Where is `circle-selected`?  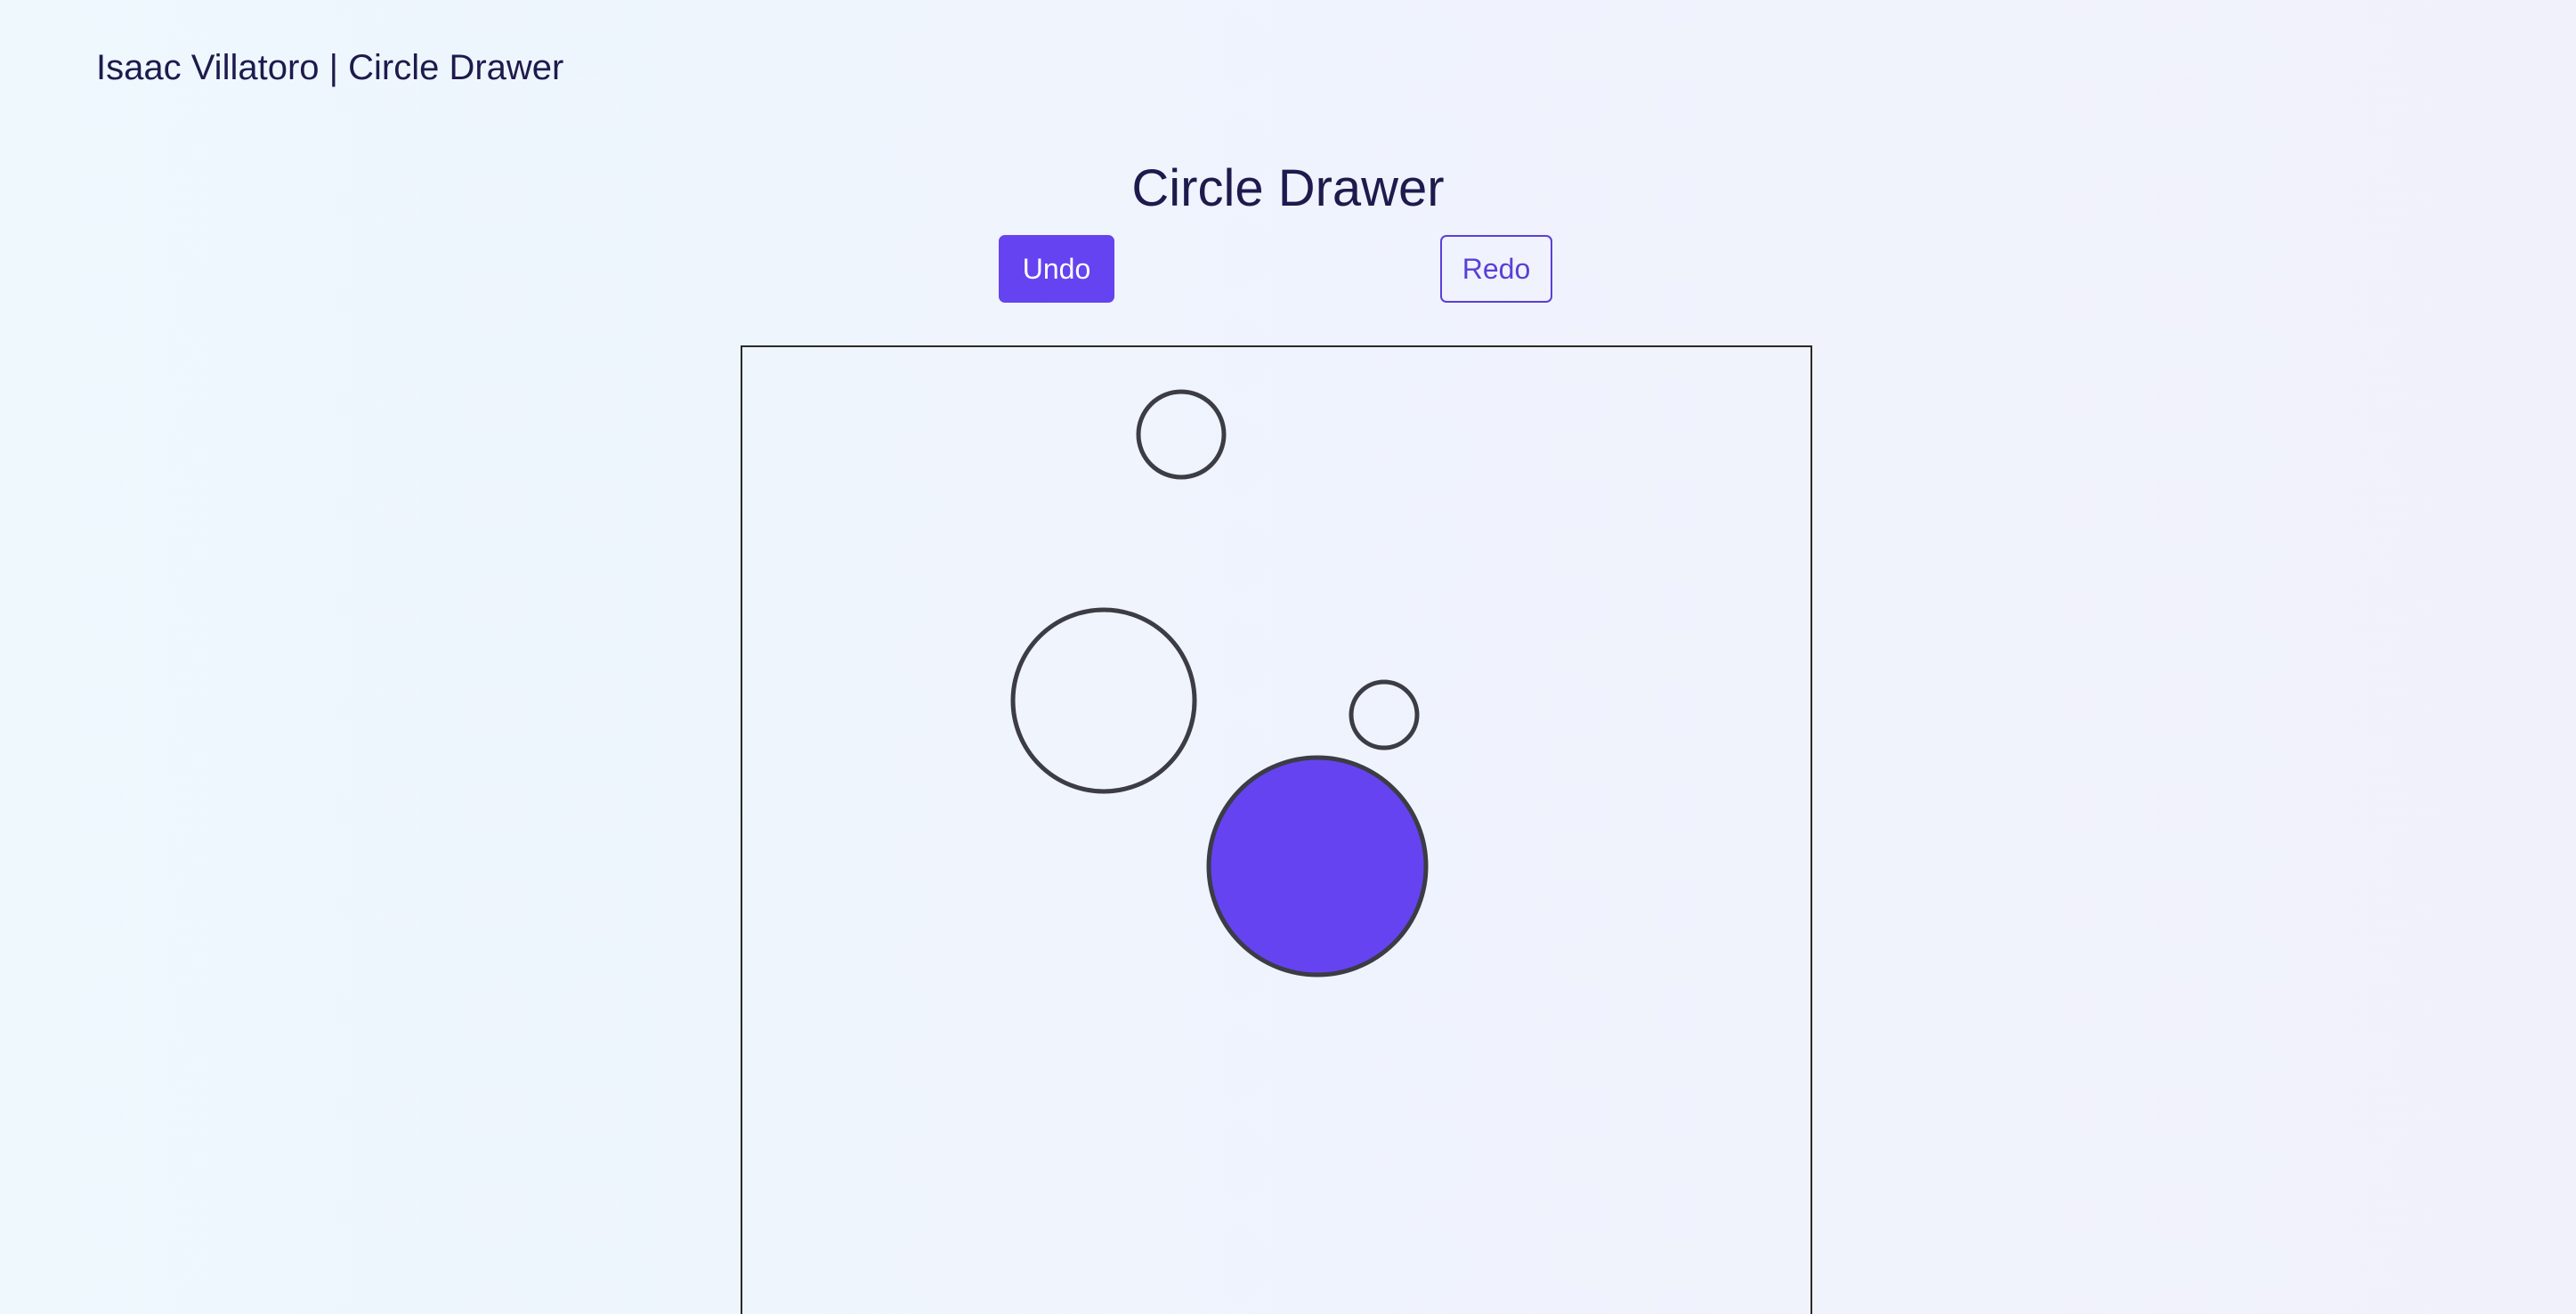
circle-selected is located at coordinates (1318, 866).